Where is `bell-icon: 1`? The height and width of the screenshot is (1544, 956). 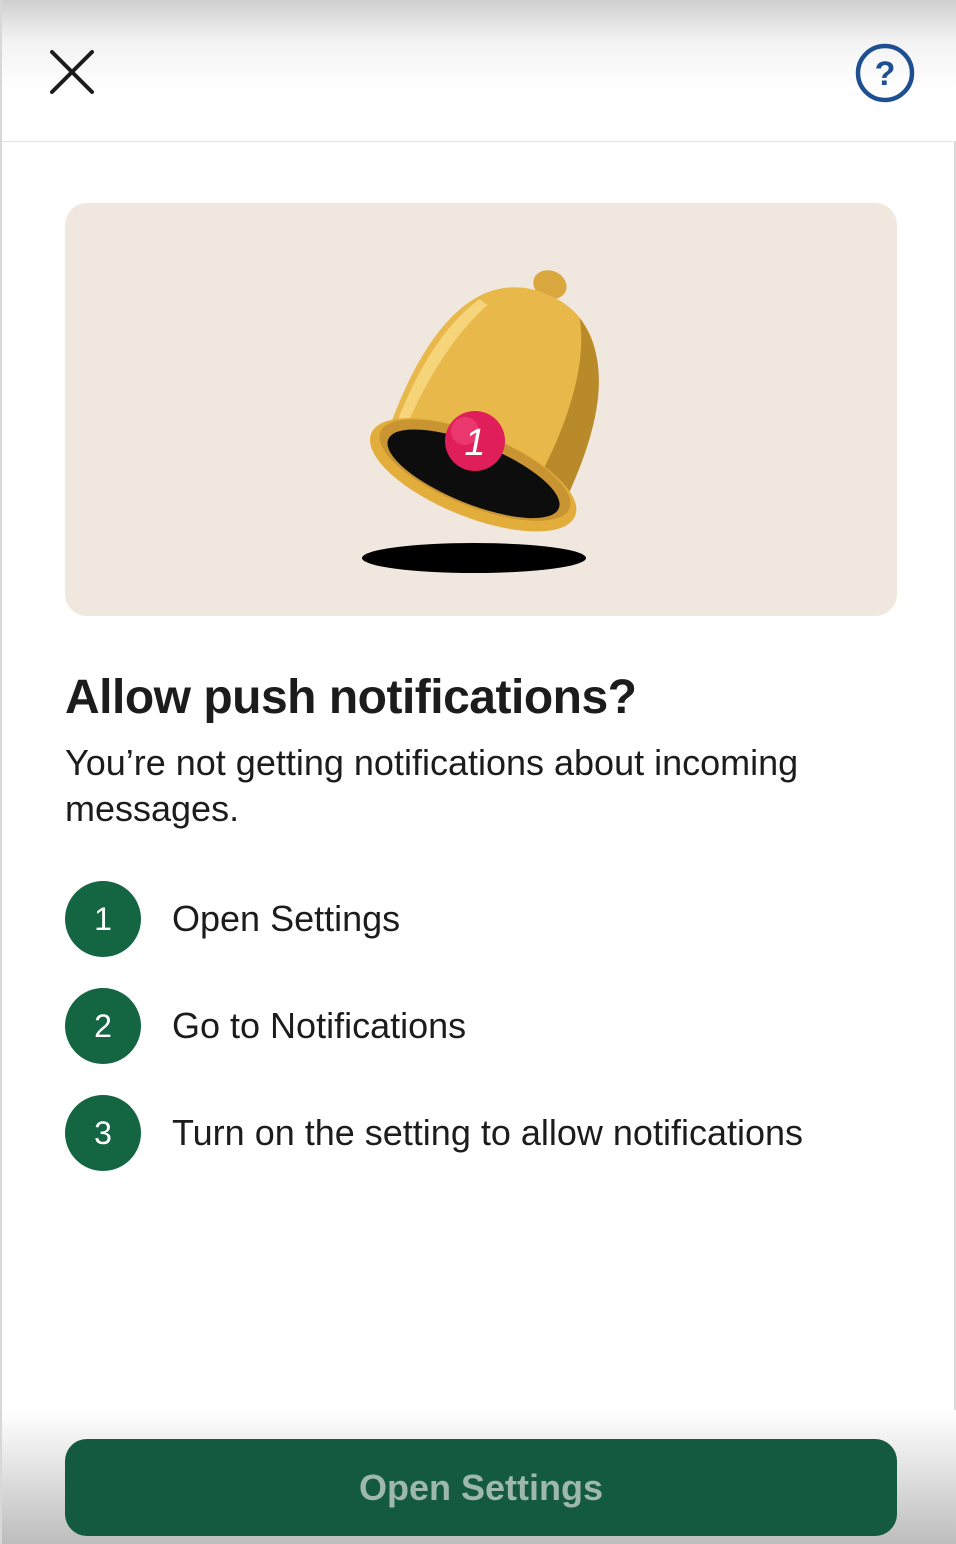
bell-icon: 1 is located at coordinates (480, 421).